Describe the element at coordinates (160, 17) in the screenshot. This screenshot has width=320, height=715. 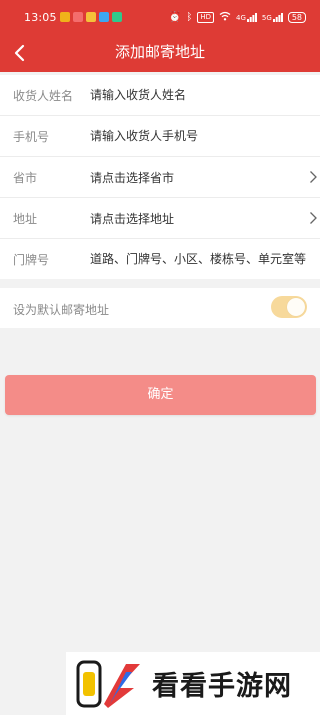
I see `status-bar: 13:05 ⏰ ᛒ HD 4G 5G 58` at that location.